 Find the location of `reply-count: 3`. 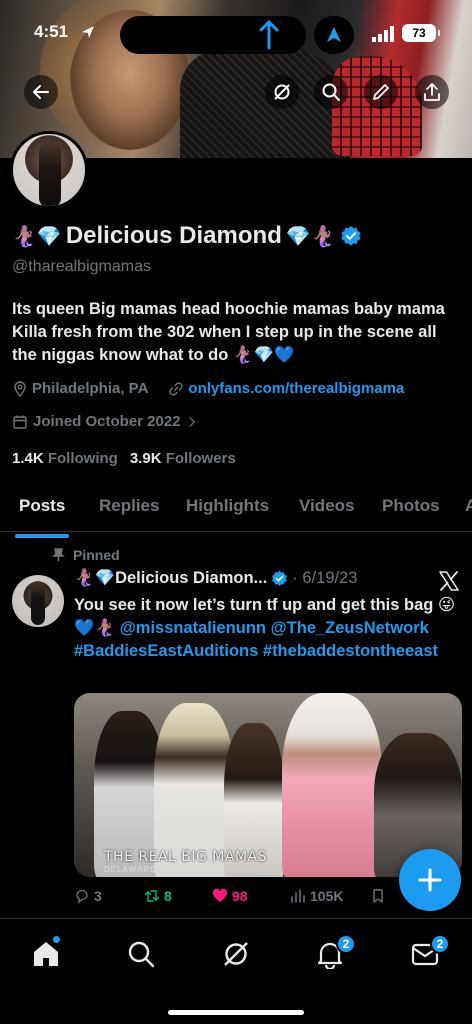

reply-count: 3 is located at coordinates (98, 896).